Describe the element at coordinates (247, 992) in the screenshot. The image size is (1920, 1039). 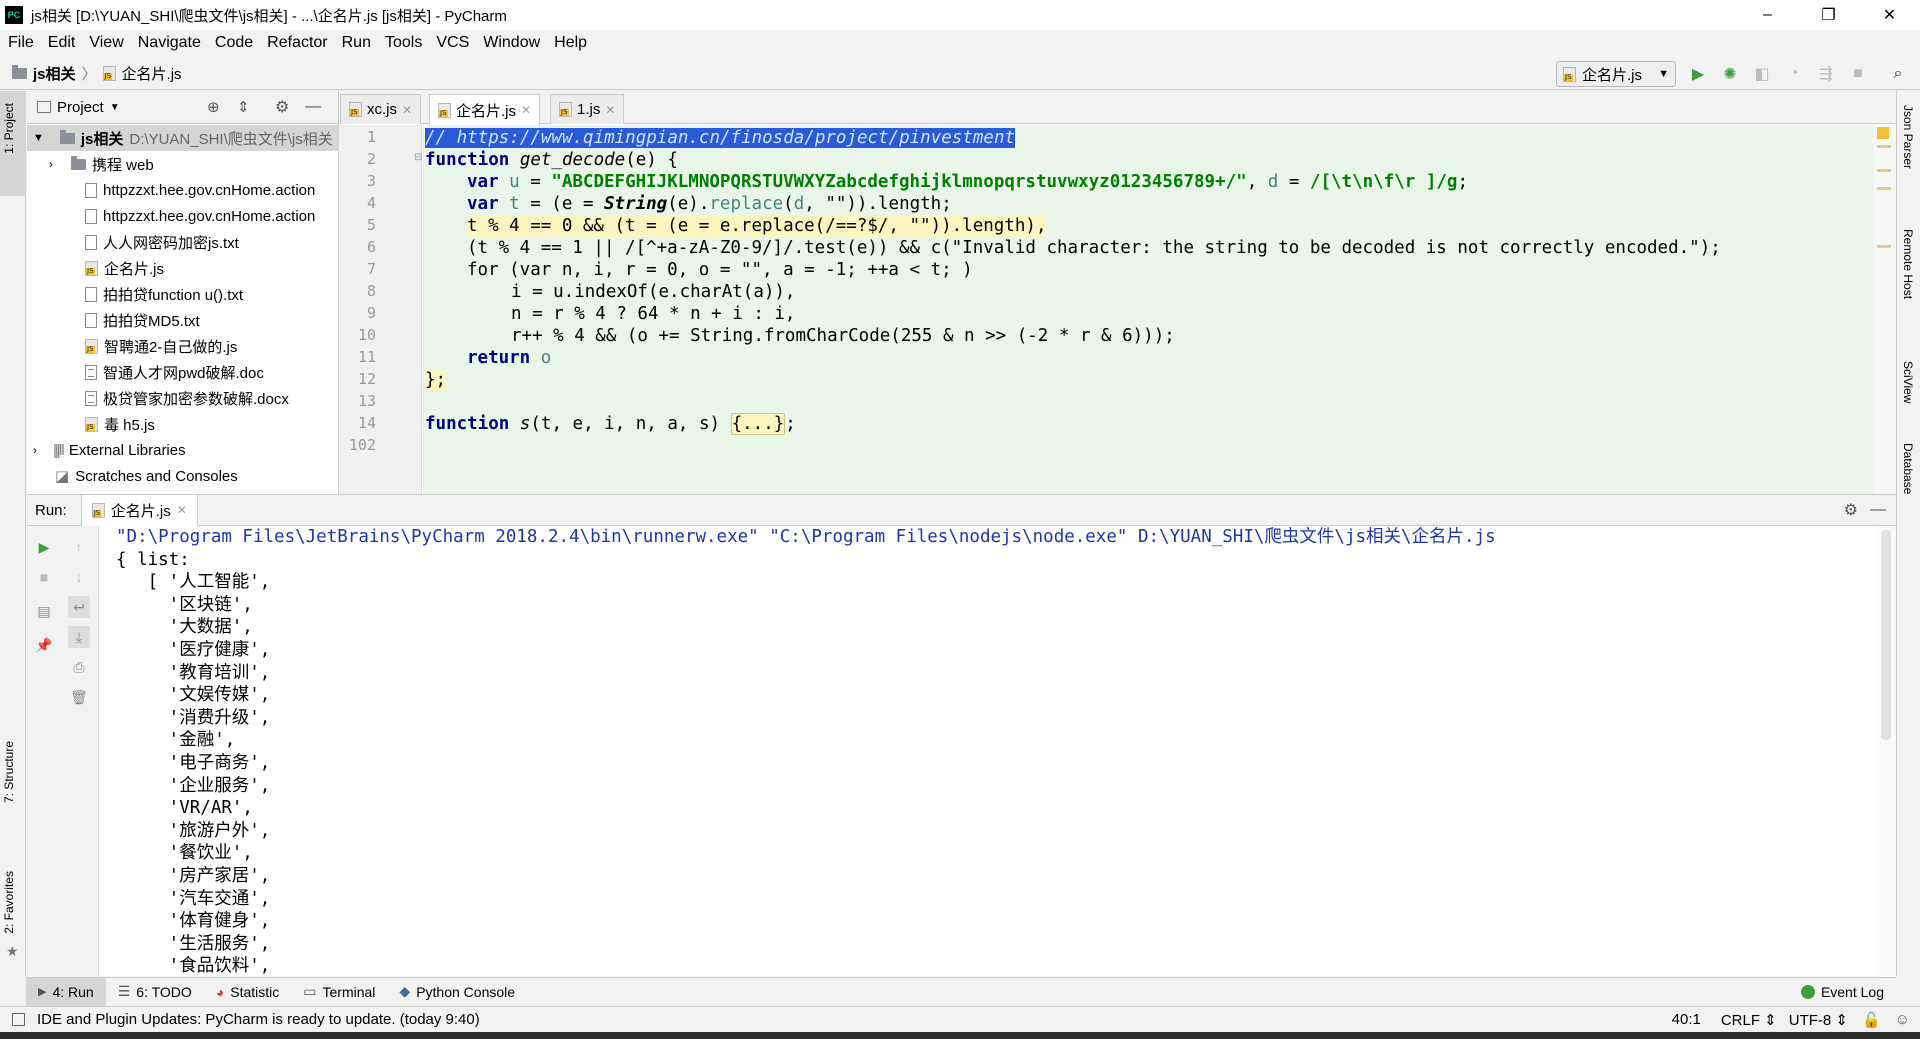
I see `tab-statistic: ◕ Statistic` at that location.